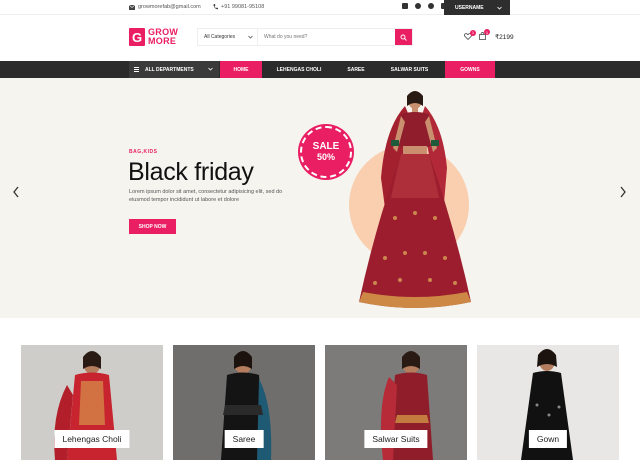 This screenshot has width=640, height=460. What do you see at coordinates (473, 32) in the screenshot?
I see `wishlist-count-badge: 1` at bounding box center [473, 32].